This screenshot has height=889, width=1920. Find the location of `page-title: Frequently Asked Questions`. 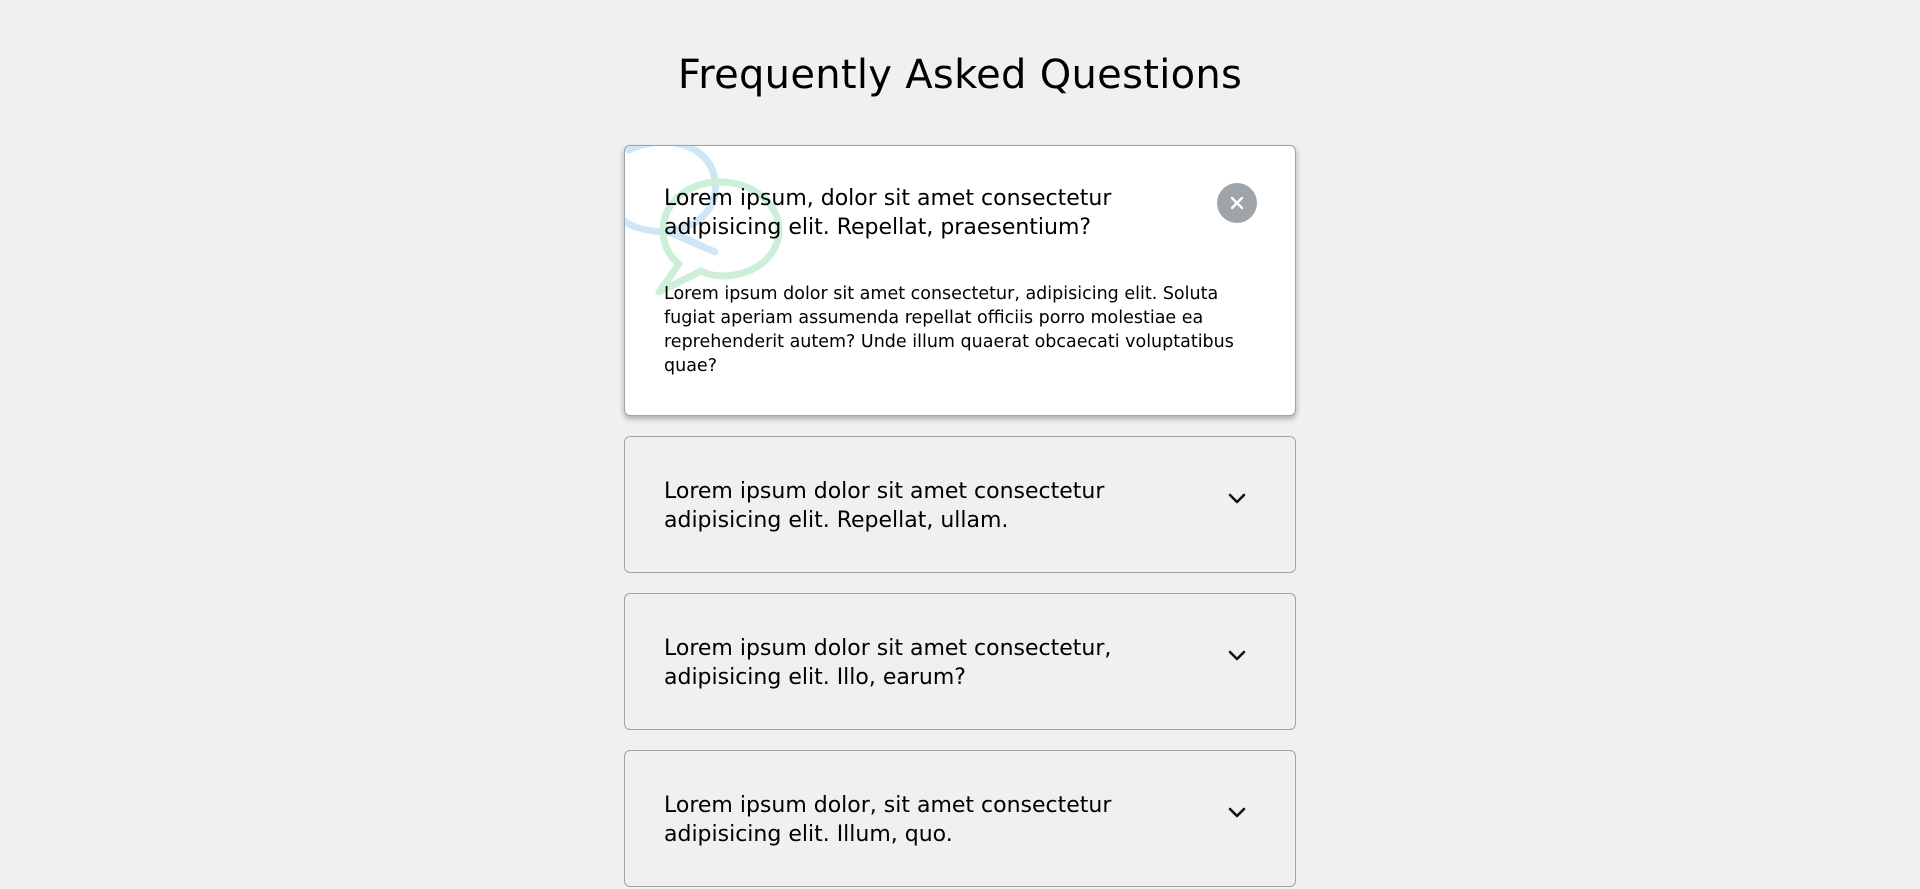

page-title: Frequently Asked Questions is located at coordinates (960, 75).